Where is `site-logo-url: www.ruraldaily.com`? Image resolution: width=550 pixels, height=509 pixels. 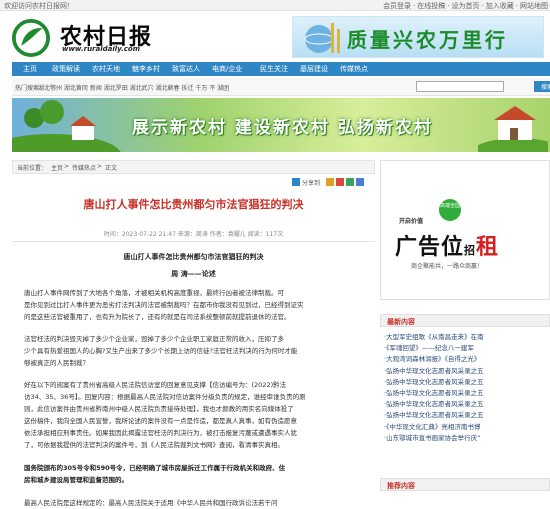 site-logo-url: www.ruraldaily.com is located at coordinates (101, 49).